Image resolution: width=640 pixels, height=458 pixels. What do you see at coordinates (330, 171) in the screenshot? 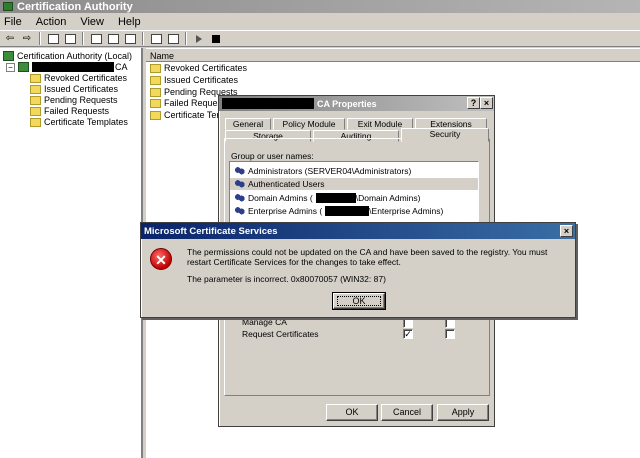
I see `user-label: Administrators (SERVER04\Administrators)` at bounding box center [330, 171].